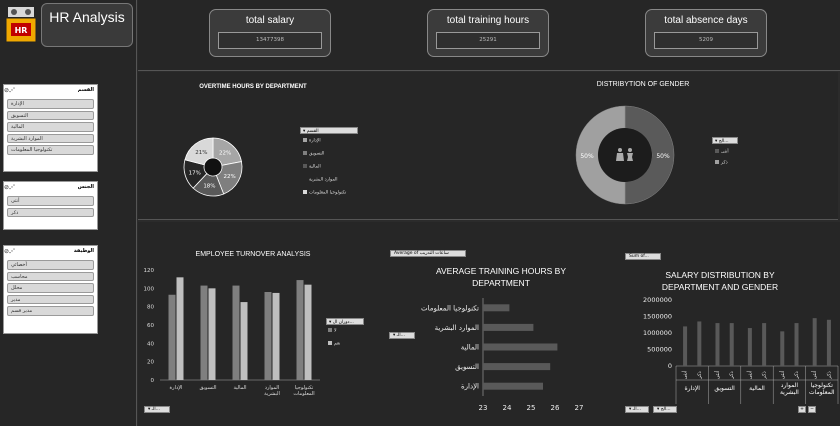  What do you see at coordinates (337, 344) in the screenshot?
I see `legend-label: نعم` at bounding box center [337, 344].